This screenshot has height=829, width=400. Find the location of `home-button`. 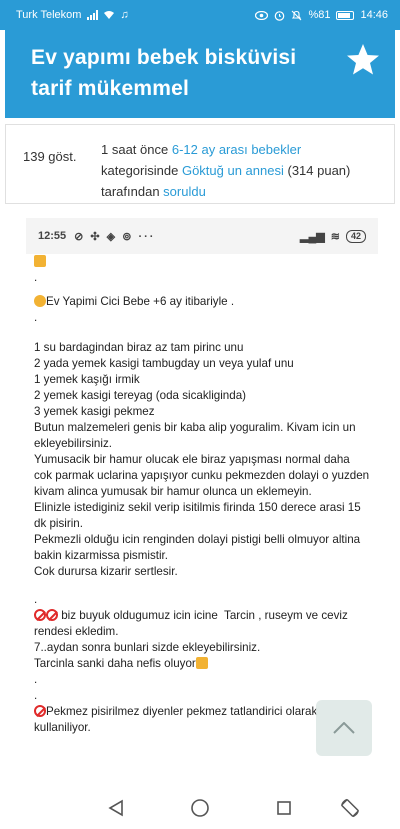

home-button is located at coordinates (200, 808).